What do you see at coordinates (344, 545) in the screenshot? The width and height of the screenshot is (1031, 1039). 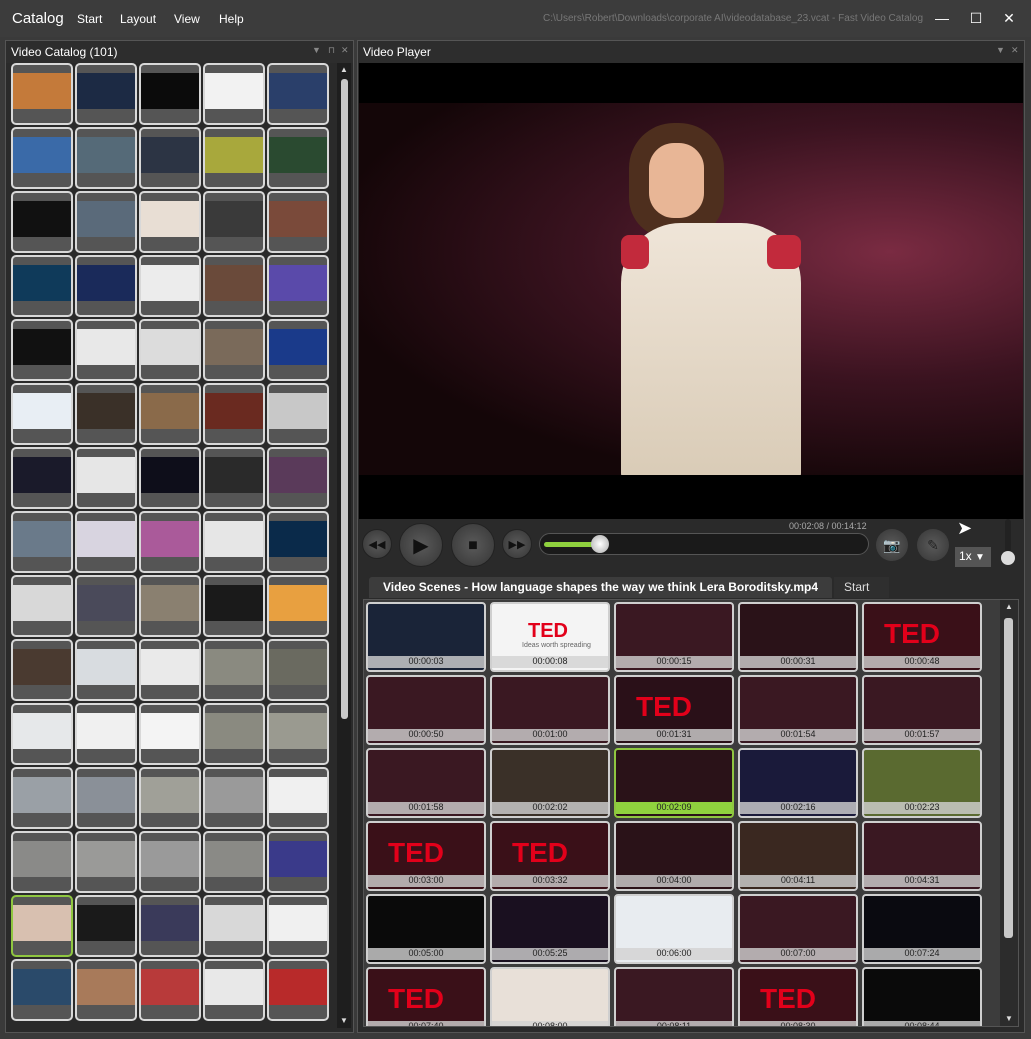 I see `catalog-scrollbar: ▲ ▼` at bounding box center [344, 545].